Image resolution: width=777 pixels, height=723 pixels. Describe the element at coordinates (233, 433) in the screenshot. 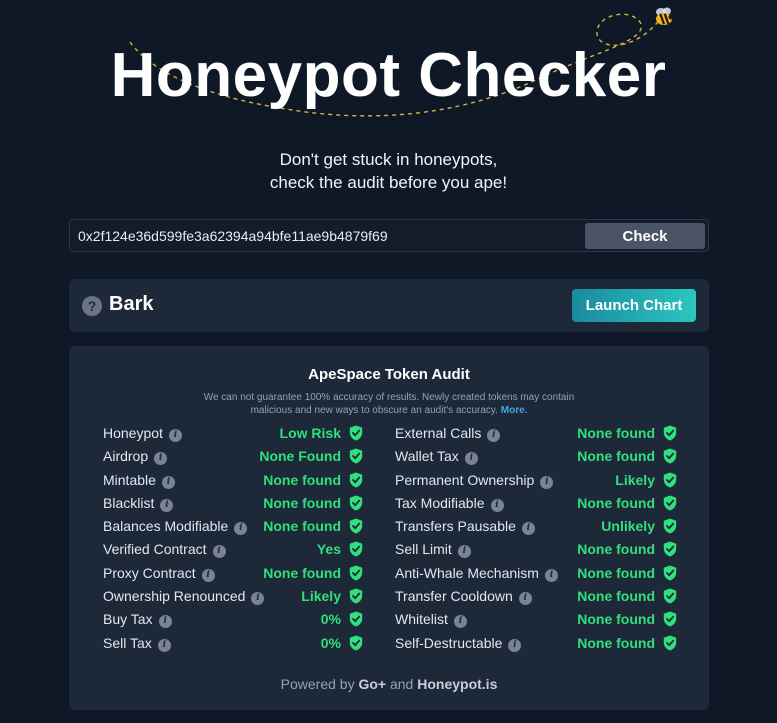

I see `audit-row: Honeypot i Low Risk` at that location.